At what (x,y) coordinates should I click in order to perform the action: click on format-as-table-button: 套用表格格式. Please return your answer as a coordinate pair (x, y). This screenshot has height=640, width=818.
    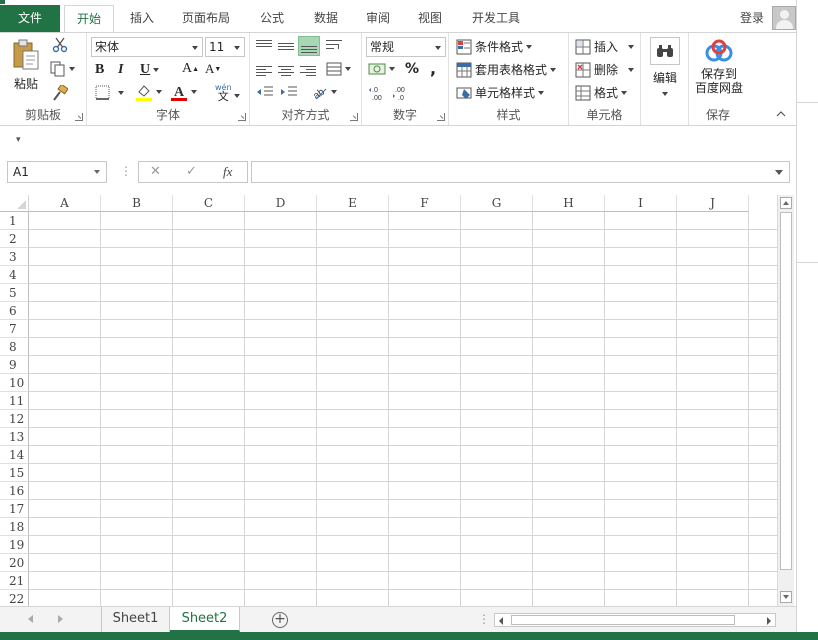
    Looking at the image, I should click on (506, 69).